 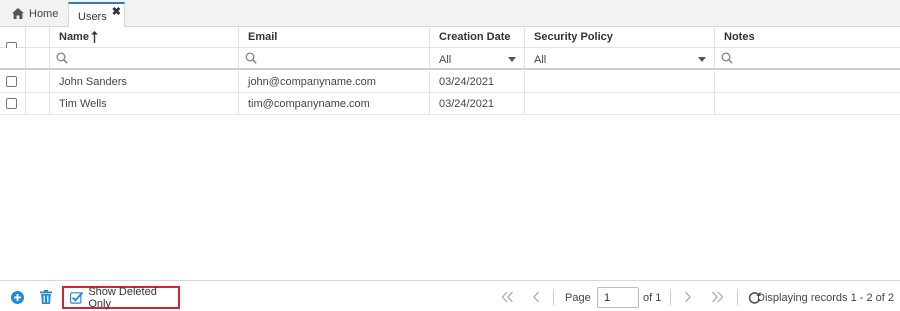 What do you see at coordinates (739, 37) in the screenshot?
I see `column-header-notes-label: Notes` at bounding box center [739, 37].